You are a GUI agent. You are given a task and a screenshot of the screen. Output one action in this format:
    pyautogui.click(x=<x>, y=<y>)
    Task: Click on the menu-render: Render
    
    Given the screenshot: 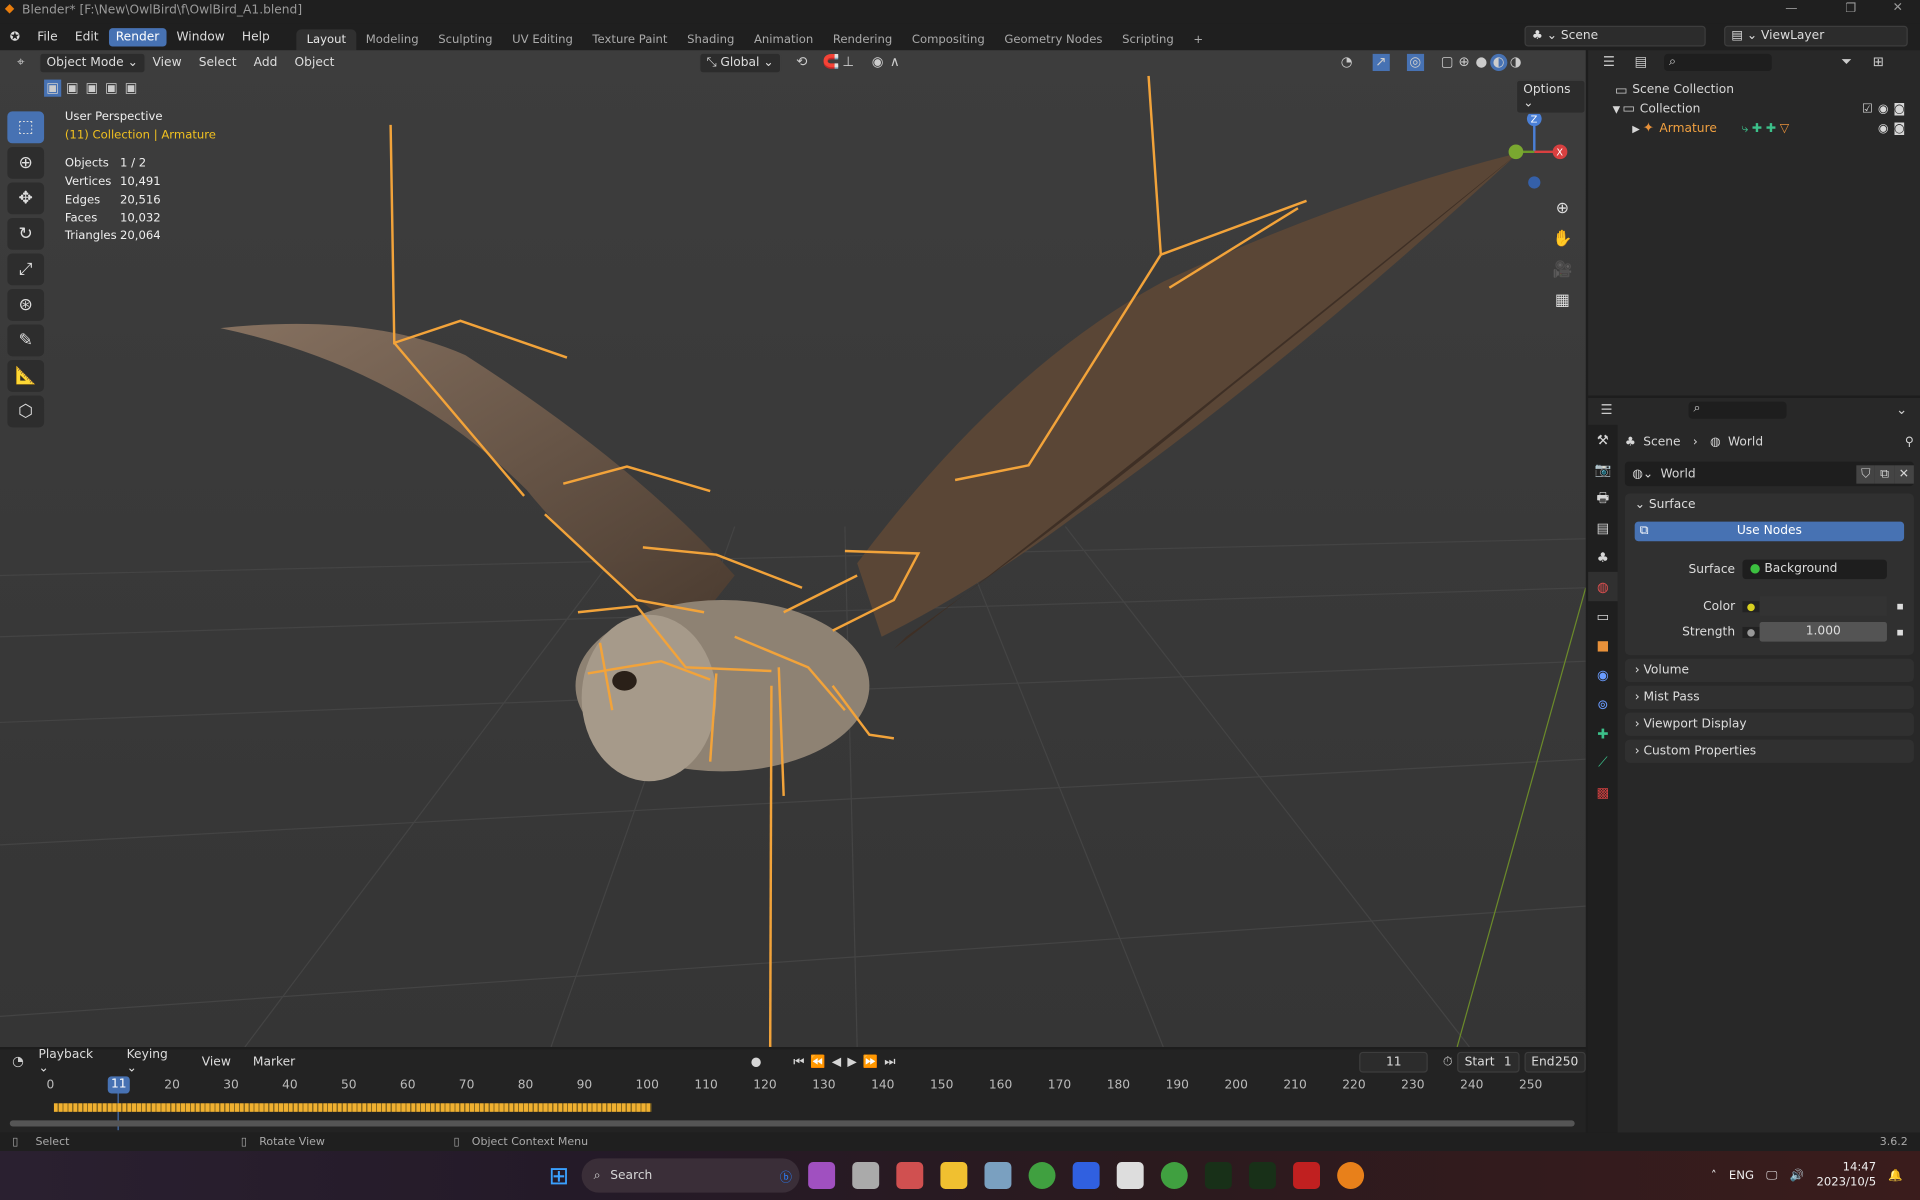 What is the action you would take?
    pyautogui.click(x=137, y=36)
    